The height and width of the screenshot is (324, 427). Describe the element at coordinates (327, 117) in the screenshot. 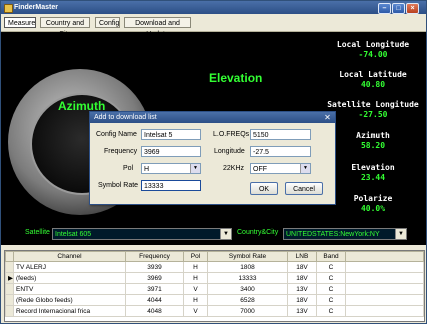

I see `dialog-close-icon: ✕` at that location.